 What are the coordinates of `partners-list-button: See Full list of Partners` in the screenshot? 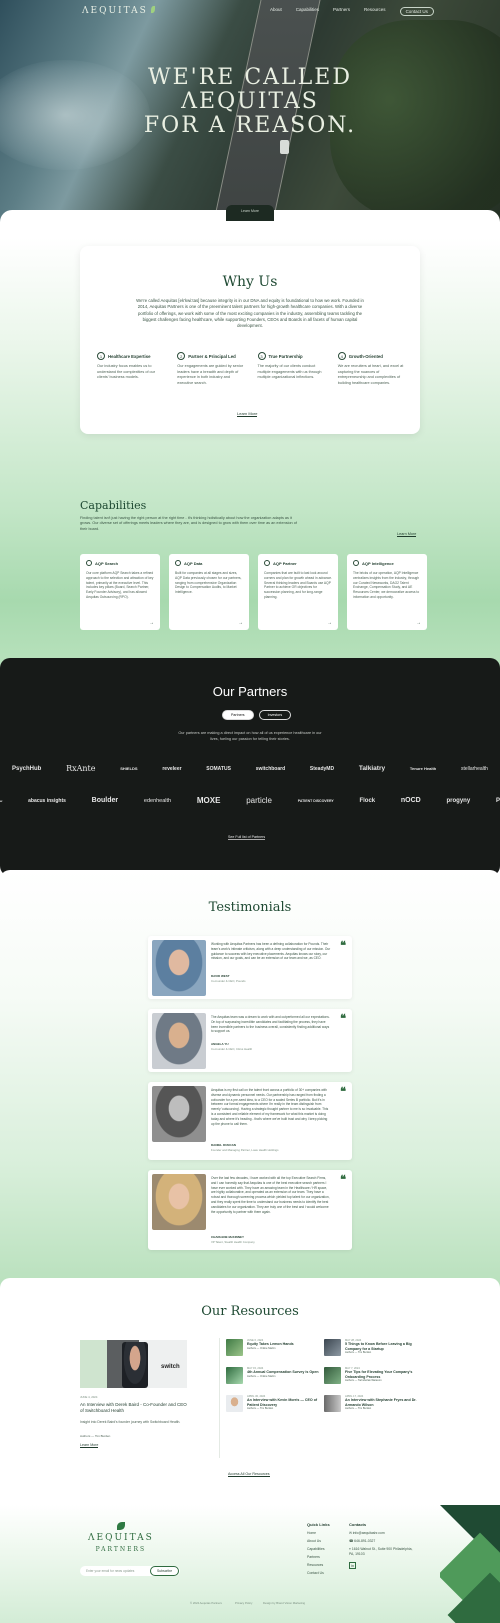 It's located at (247, 837).